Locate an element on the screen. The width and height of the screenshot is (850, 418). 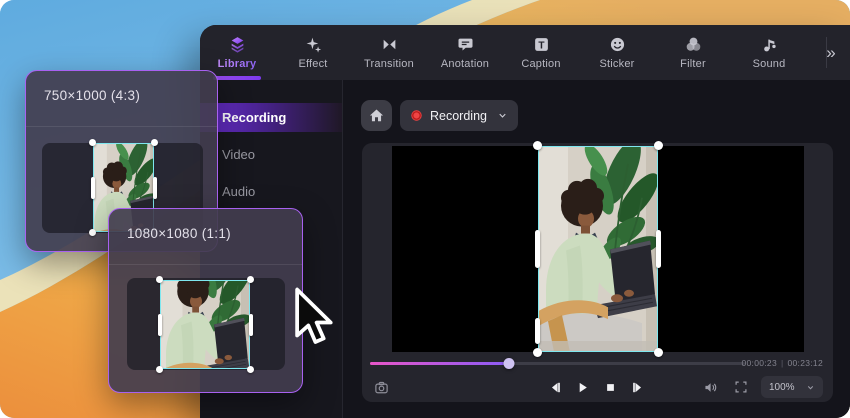
step-backward-icon is located at coordinates (555, 387).